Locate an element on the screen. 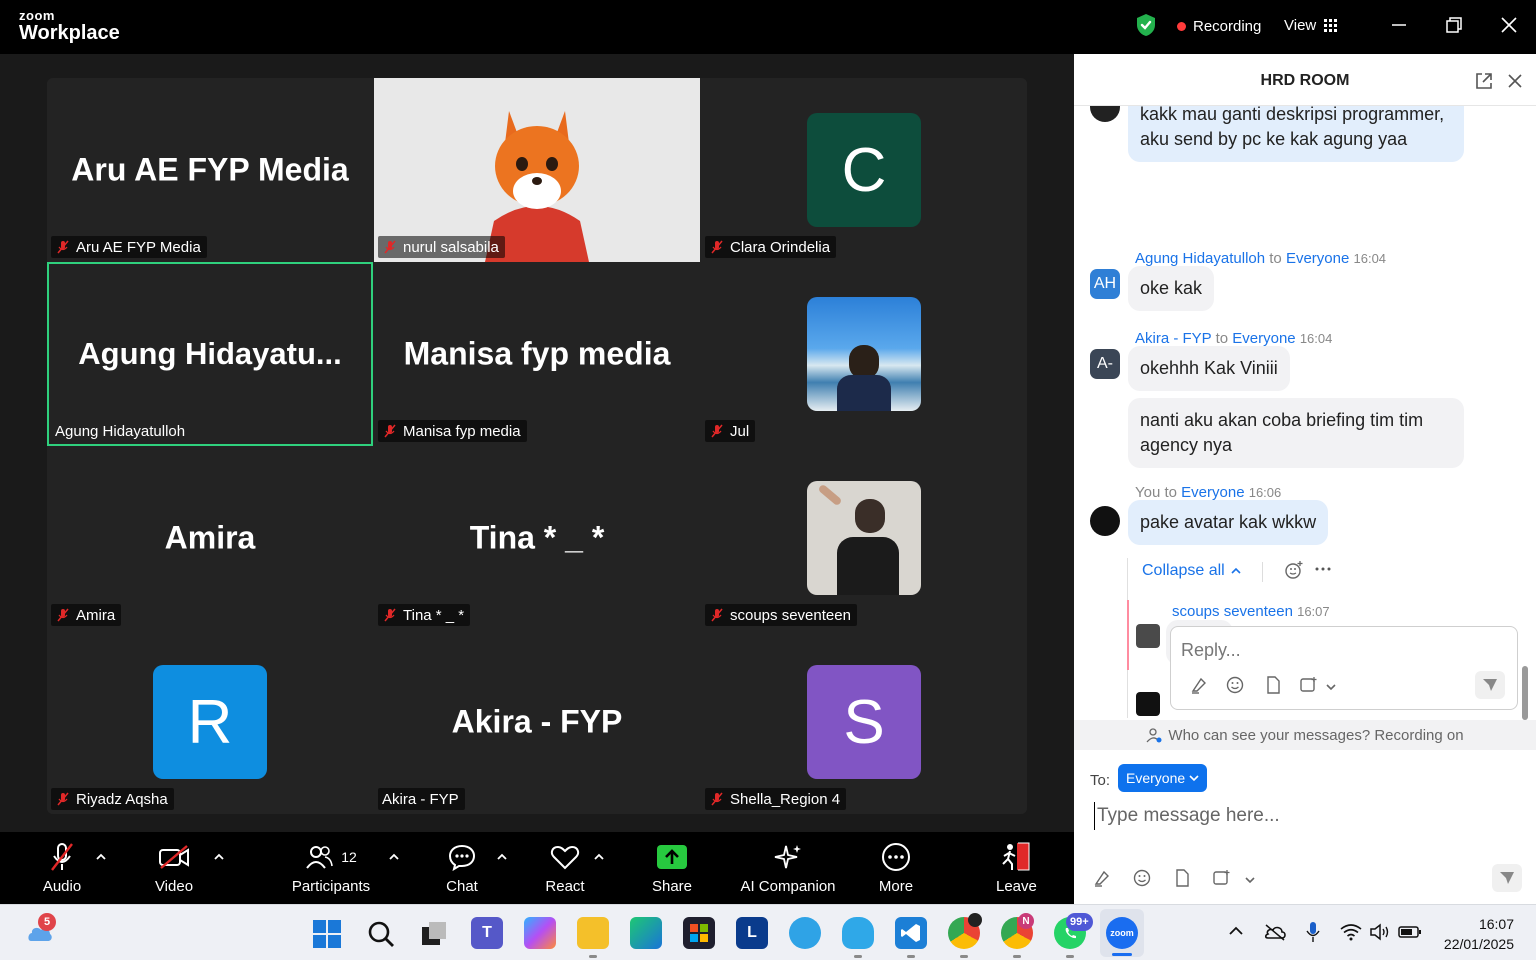  collapse-all-button: Collapse all is located at coordinates (1191, 571).